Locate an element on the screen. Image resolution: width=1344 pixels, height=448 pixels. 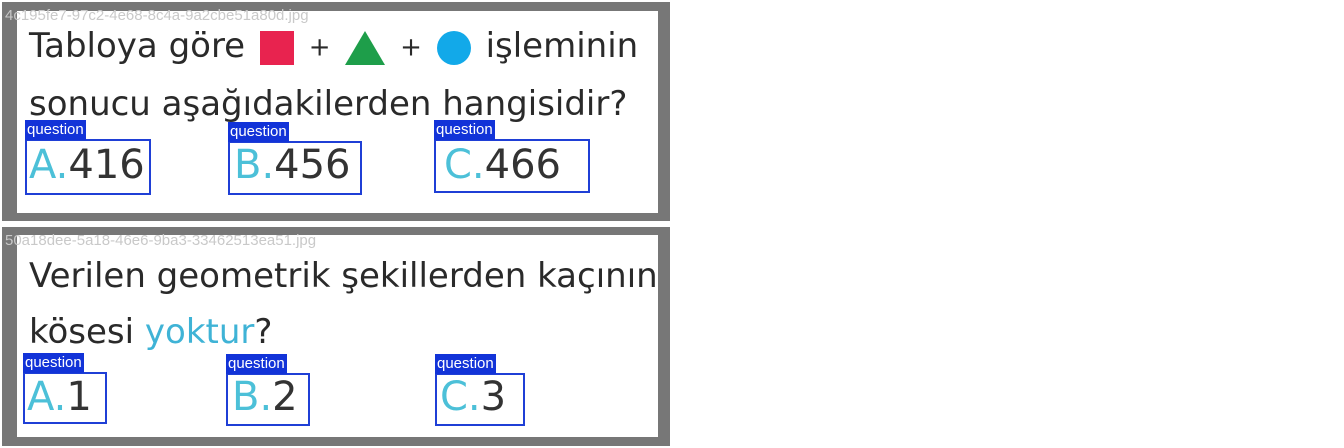
question-line-2: kösesi yoktur? is located at coordinates (150, 332).